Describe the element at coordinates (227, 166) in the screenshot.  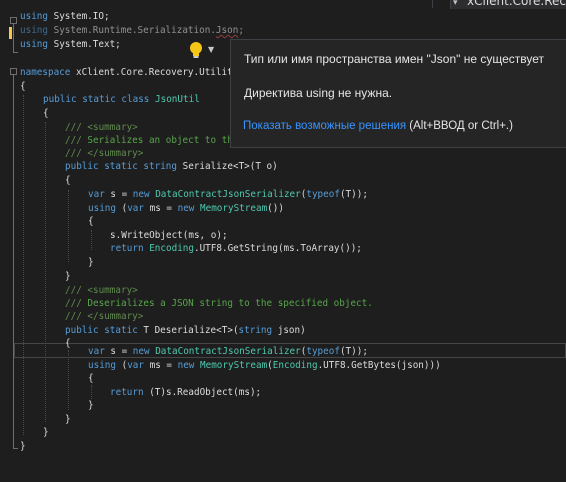
I see `code-text: Serialize<T>(T o)` at that location.